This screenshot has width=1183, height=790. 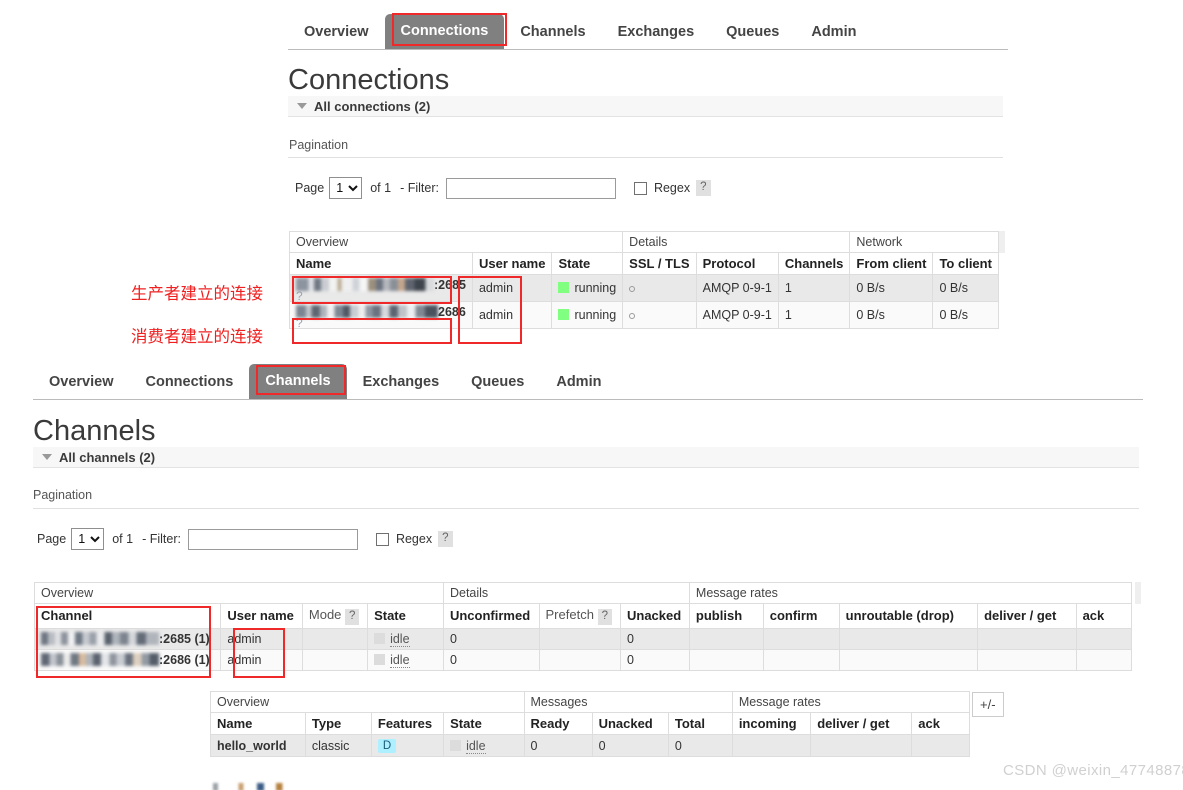 I want to click on all-connections-bar: All connections (2), so click(x=645, y=106).